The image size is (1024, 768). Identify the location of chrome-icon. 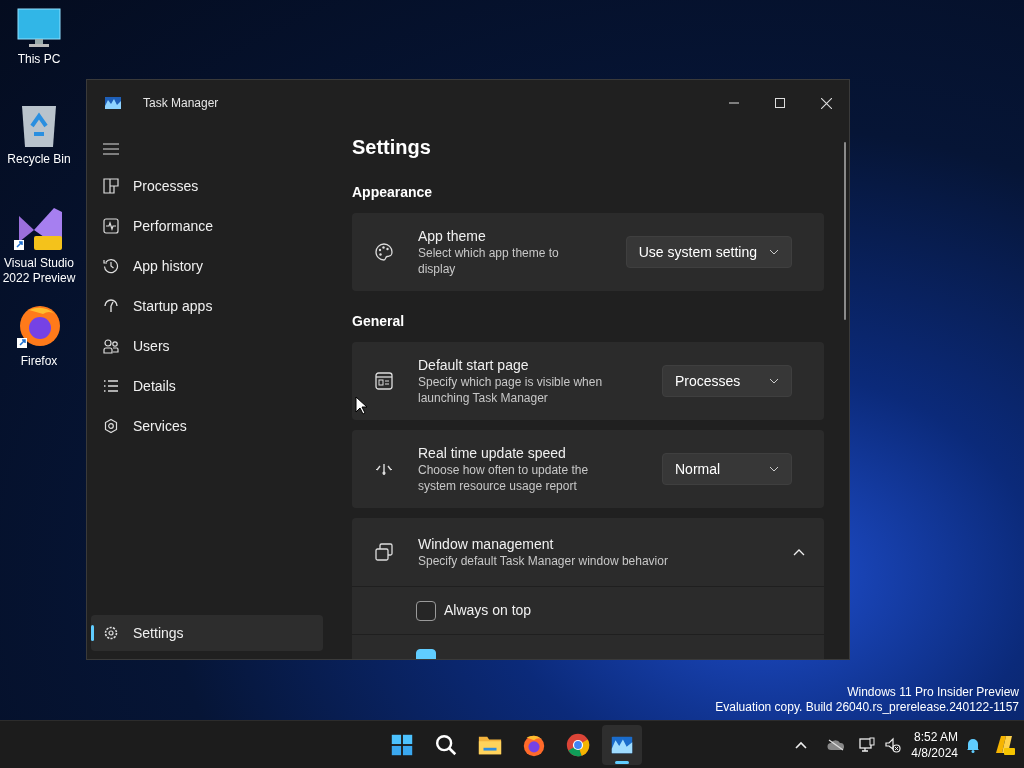
(578, 745).